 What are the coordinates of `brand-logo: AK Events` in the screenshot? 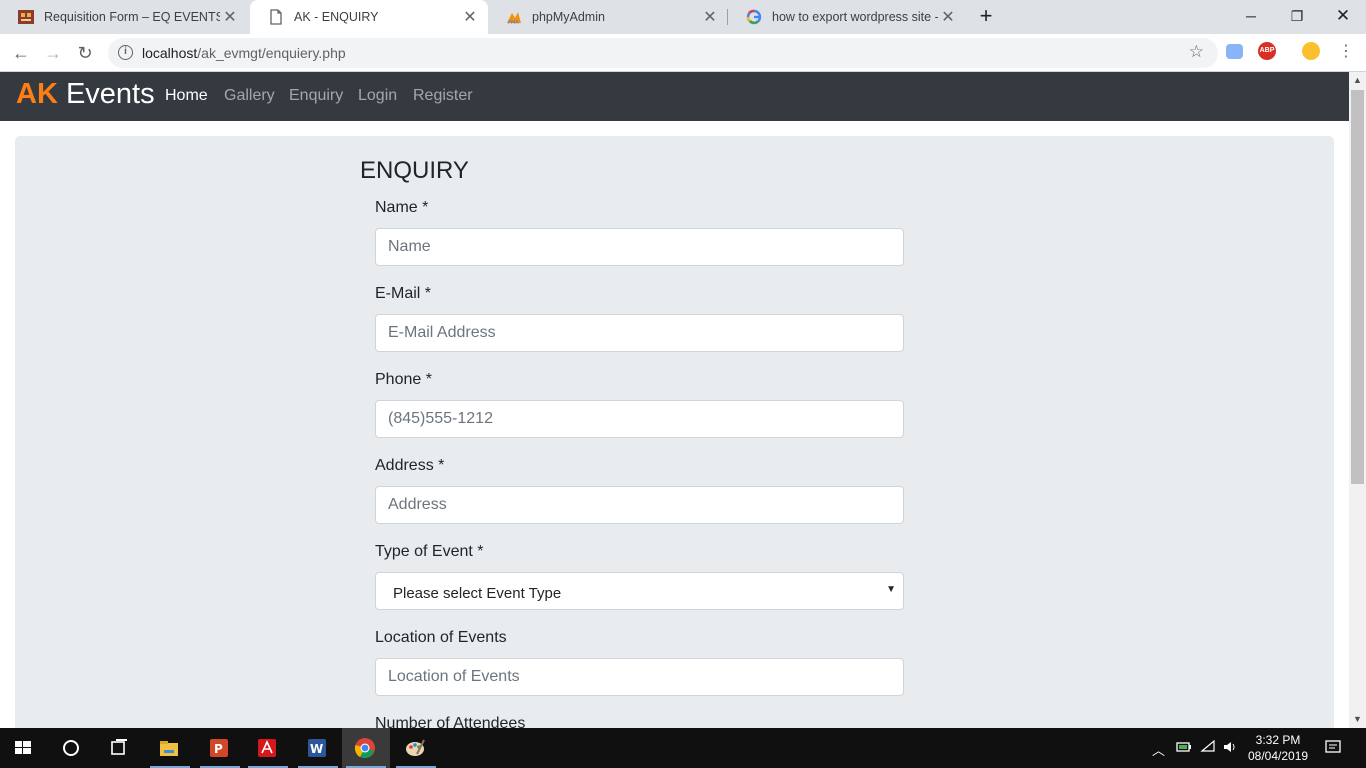 It's located at (85, 94).